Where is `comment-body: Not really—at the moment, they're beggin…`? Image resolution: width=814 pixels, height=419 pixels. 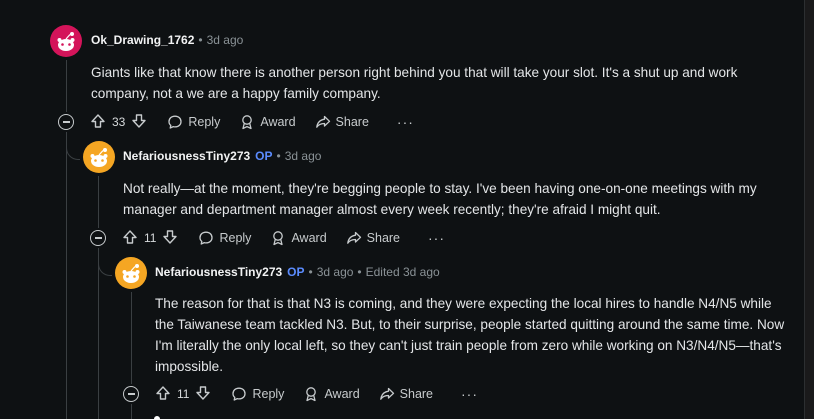
comment-body: Not really—at the moment, they're beggin… is located at coordinates (440, 199).